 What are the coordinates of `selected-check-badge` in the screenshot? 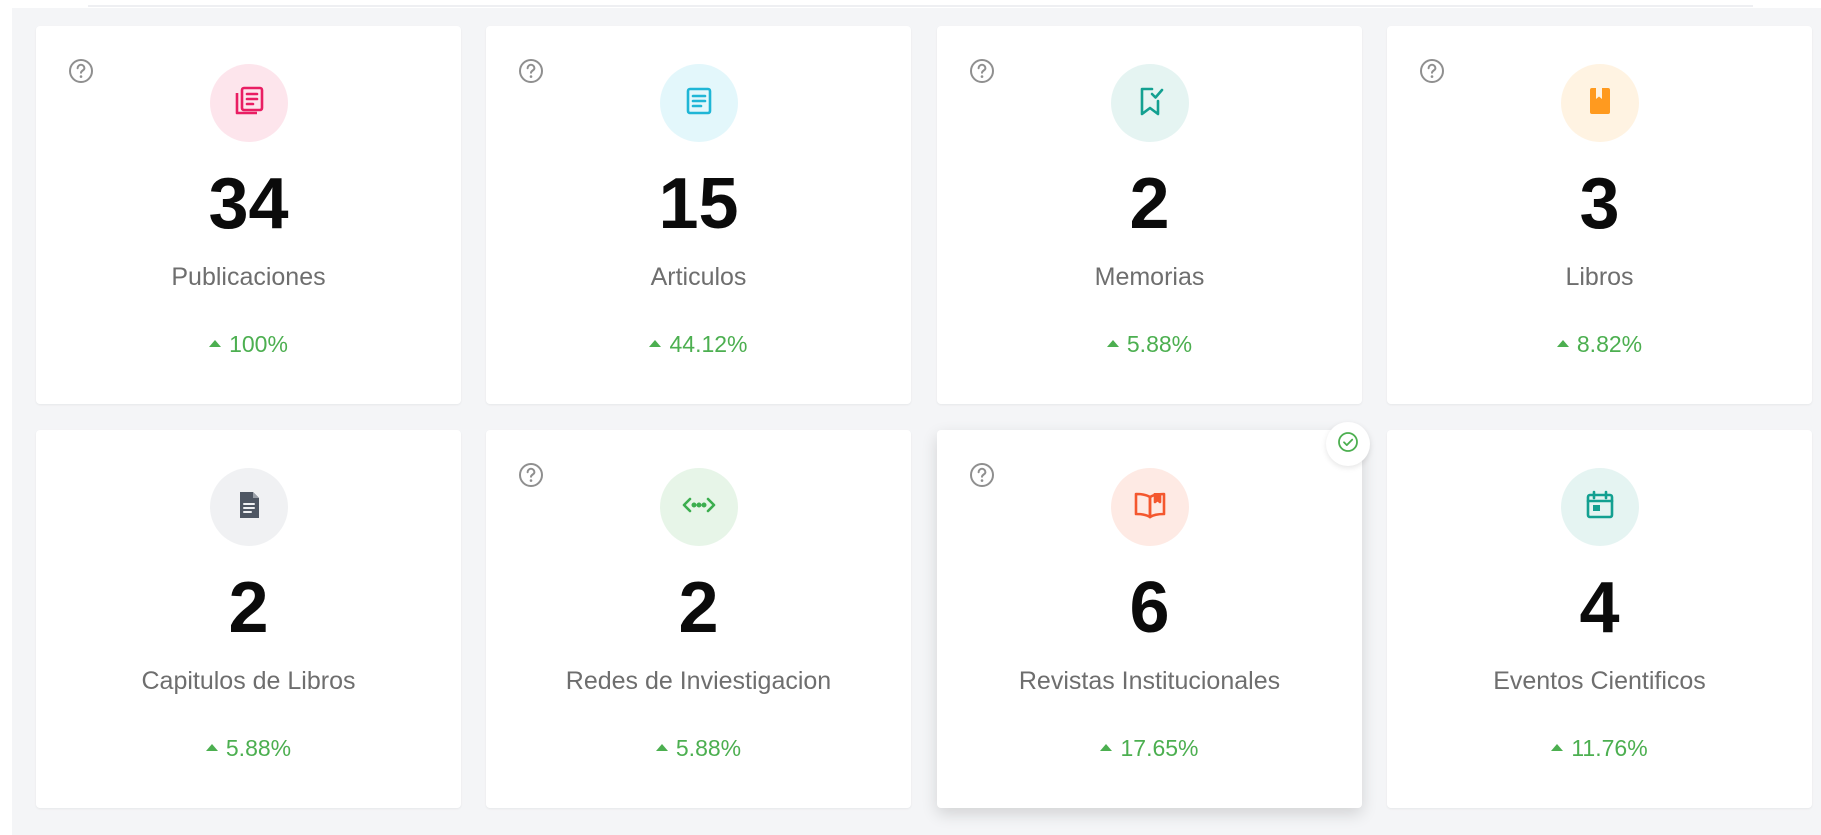 It's located at (1348, 444).